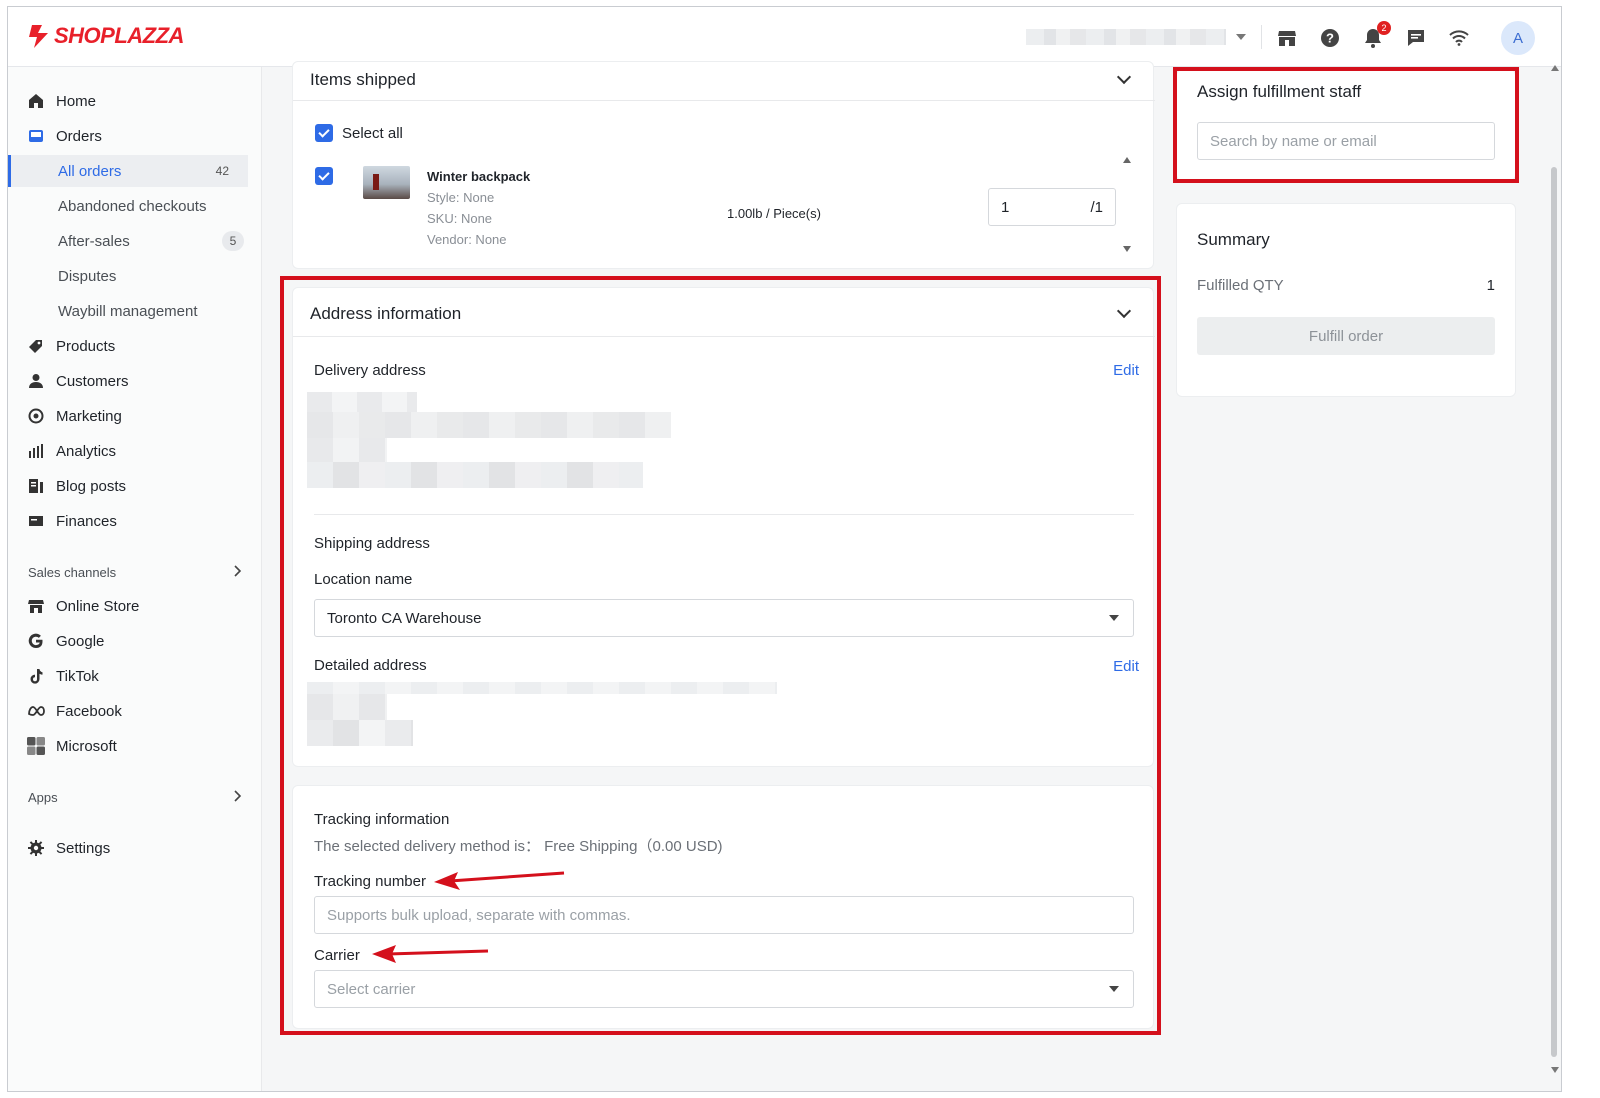 The width and height of the screenshot is (1600, 1098). What do you see at coordinates (91, 486) in the screenshot?
I see `sidebar-item-label: Blog posts` at bounding box center [91, 486].